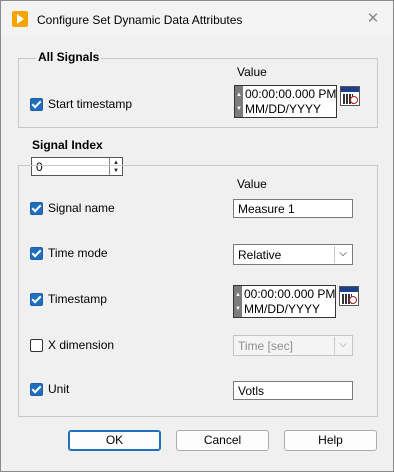  Describe the element at coordinates (222, 440) in the screenshot. I see `cancel-button: Cancel` at that location.